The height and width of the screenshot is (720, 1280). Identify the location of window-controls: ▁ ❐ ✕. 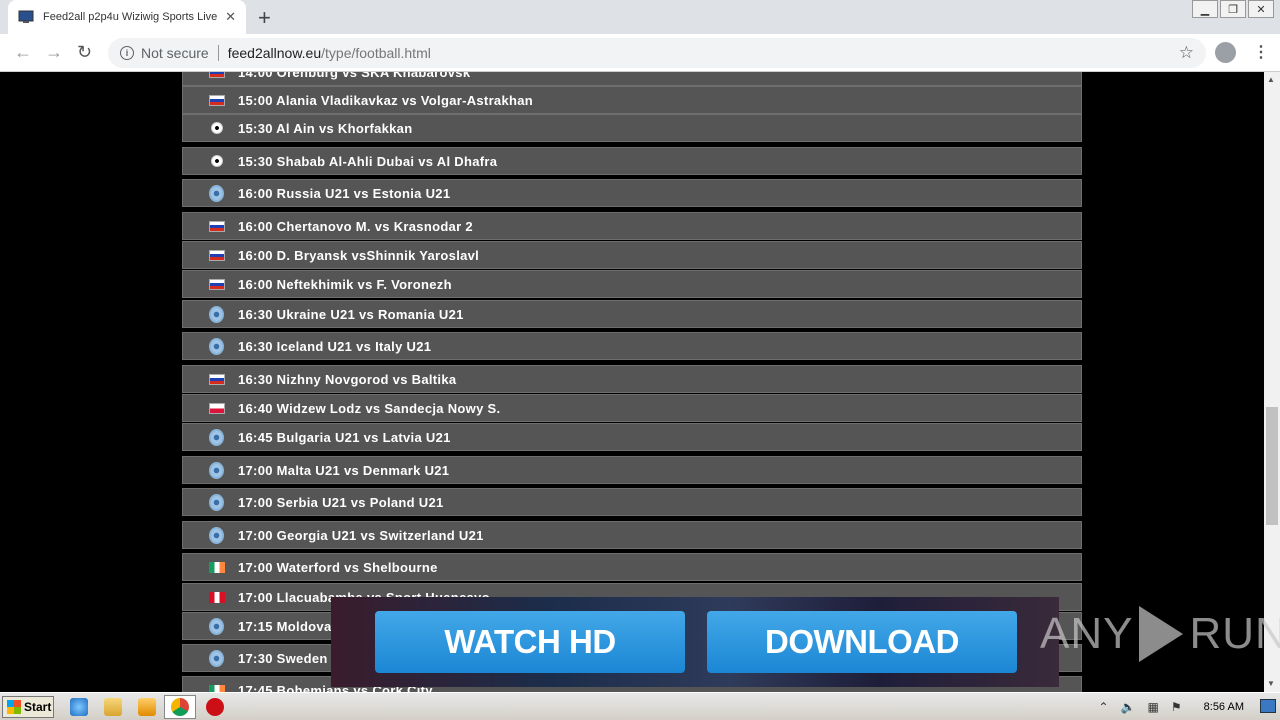
(1232, 9).